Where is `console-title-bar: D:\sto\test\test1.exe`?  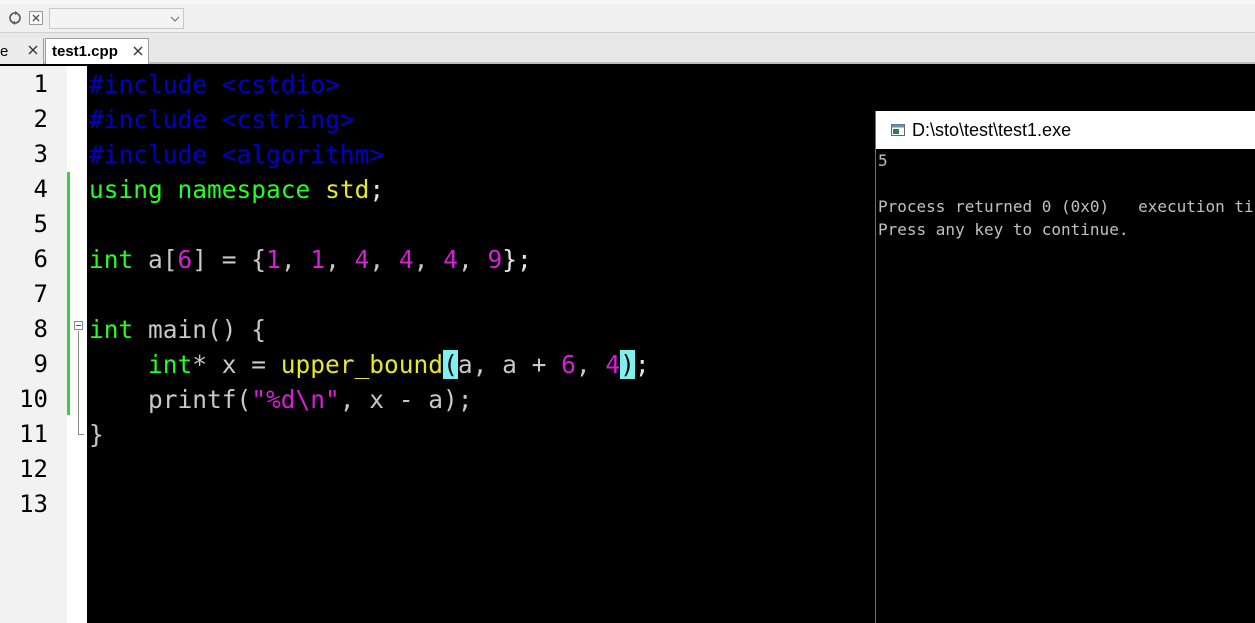
console-title-bar: D:\sto\test\test1.exe is located at coordinates (1065, 130).